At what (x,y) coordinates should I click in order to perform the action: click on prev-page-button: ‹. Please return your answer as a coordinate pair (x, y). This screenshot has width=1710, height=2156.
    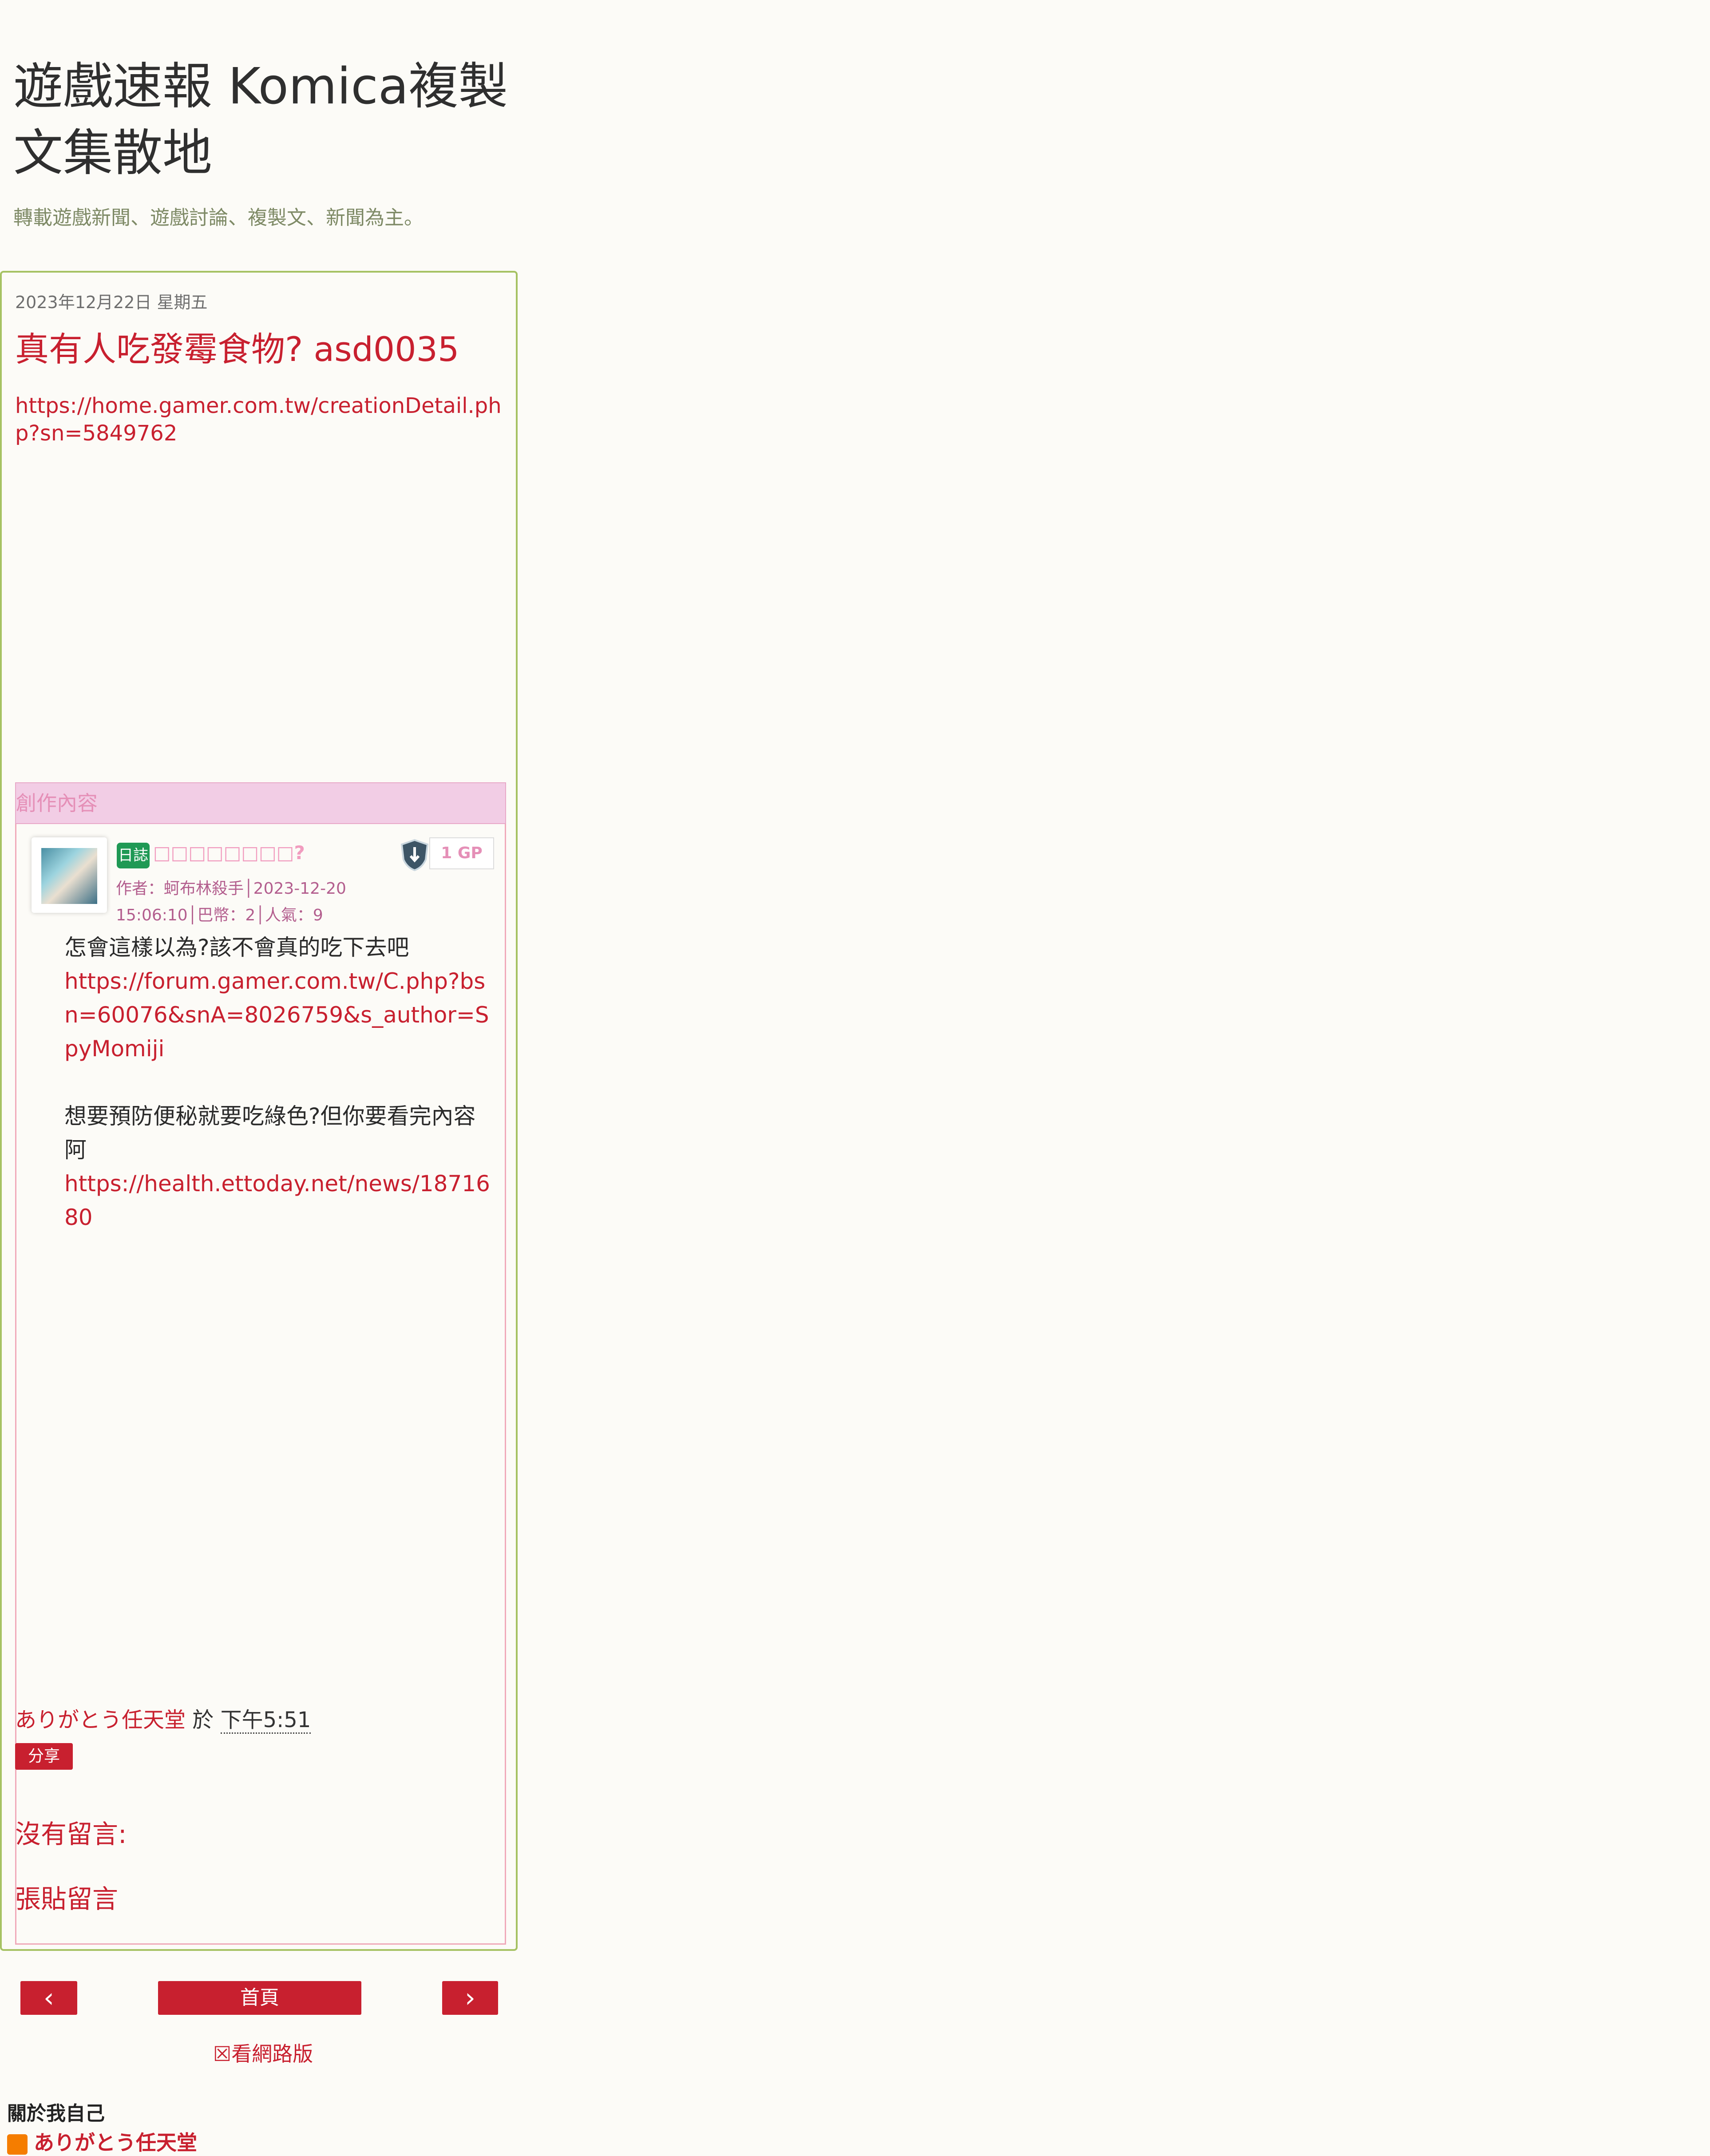
    Looking at the image, I should click on (48, 1998).